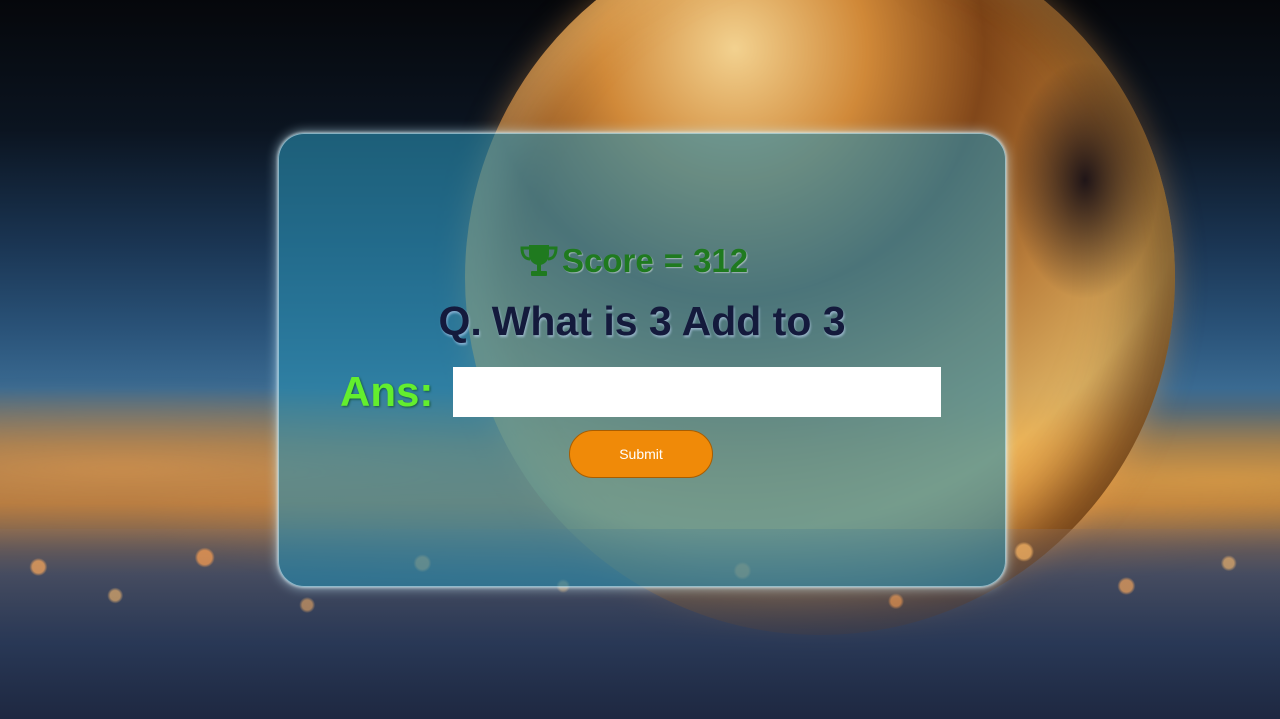 Image resolution: width=1280 pixels, height=719 pixels. Describe the element at coordinates (460, 321) in the screenshot. I see `question-prefix: Q.` at that location.